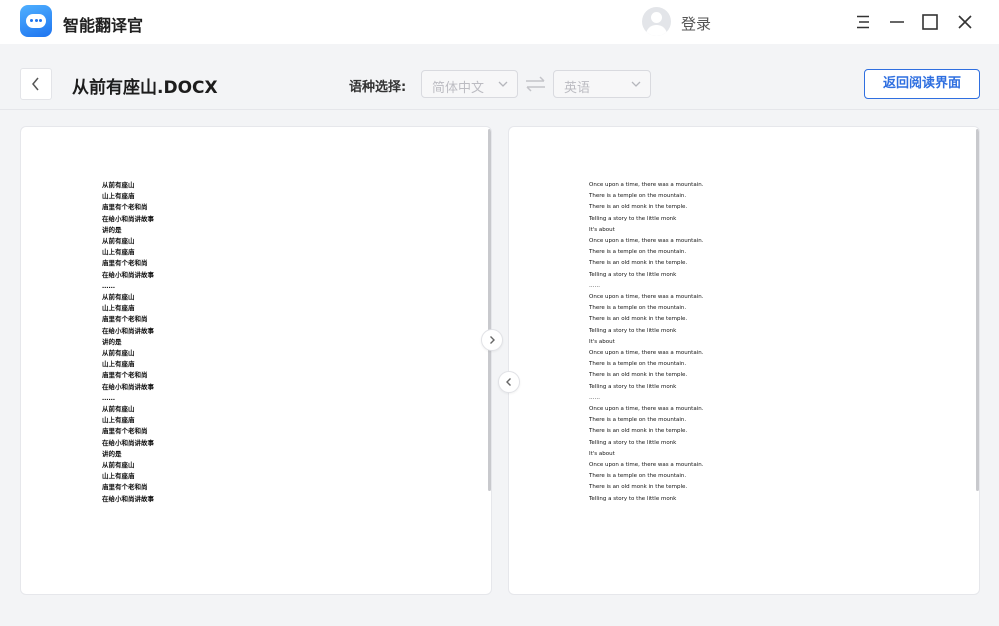 The height and width of the screenshot is (626, 999). Describe the element at coordinates (378, 87) in the screenshot. I see `language-select-label: 语种选择:` at that location.